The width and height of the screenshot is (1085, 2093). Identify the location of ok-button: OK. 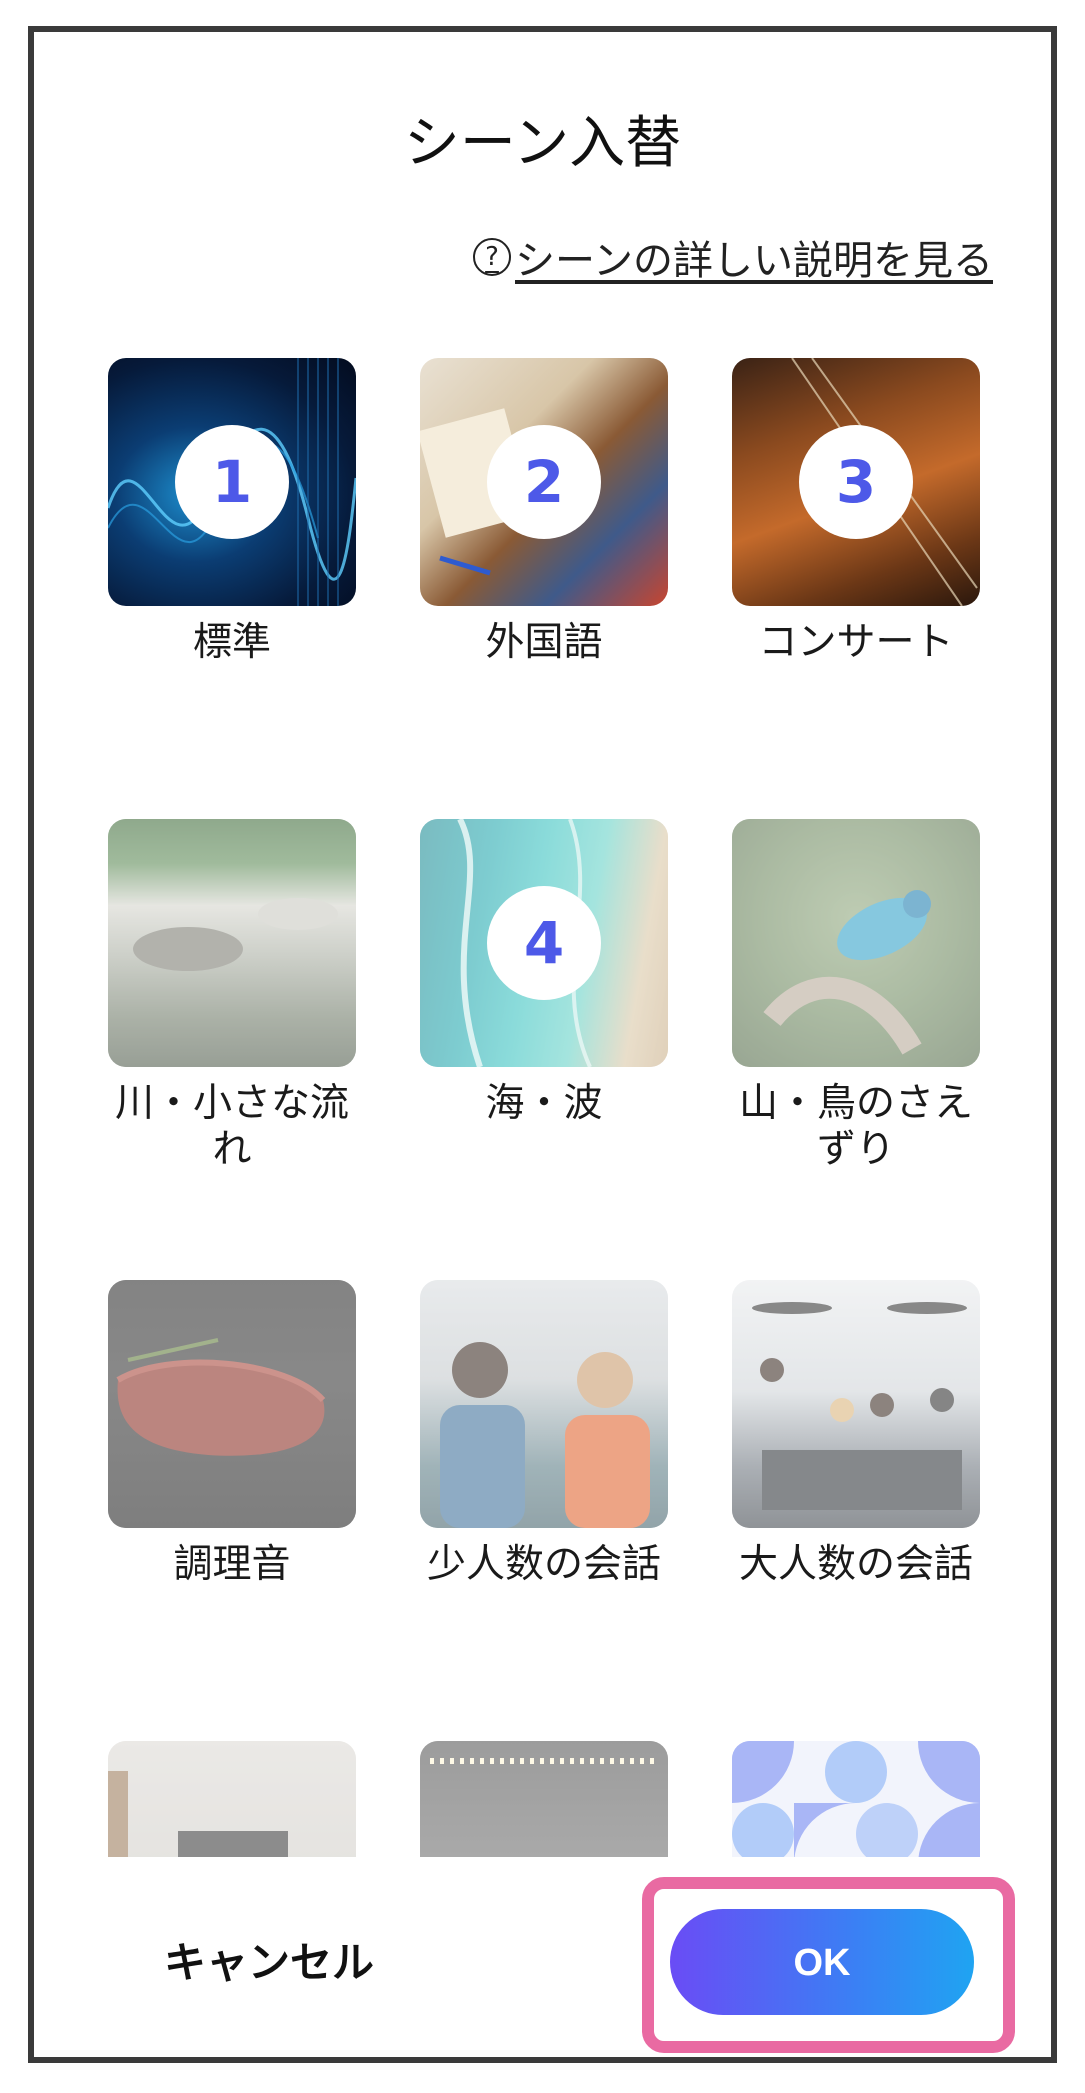
(822, 1962).